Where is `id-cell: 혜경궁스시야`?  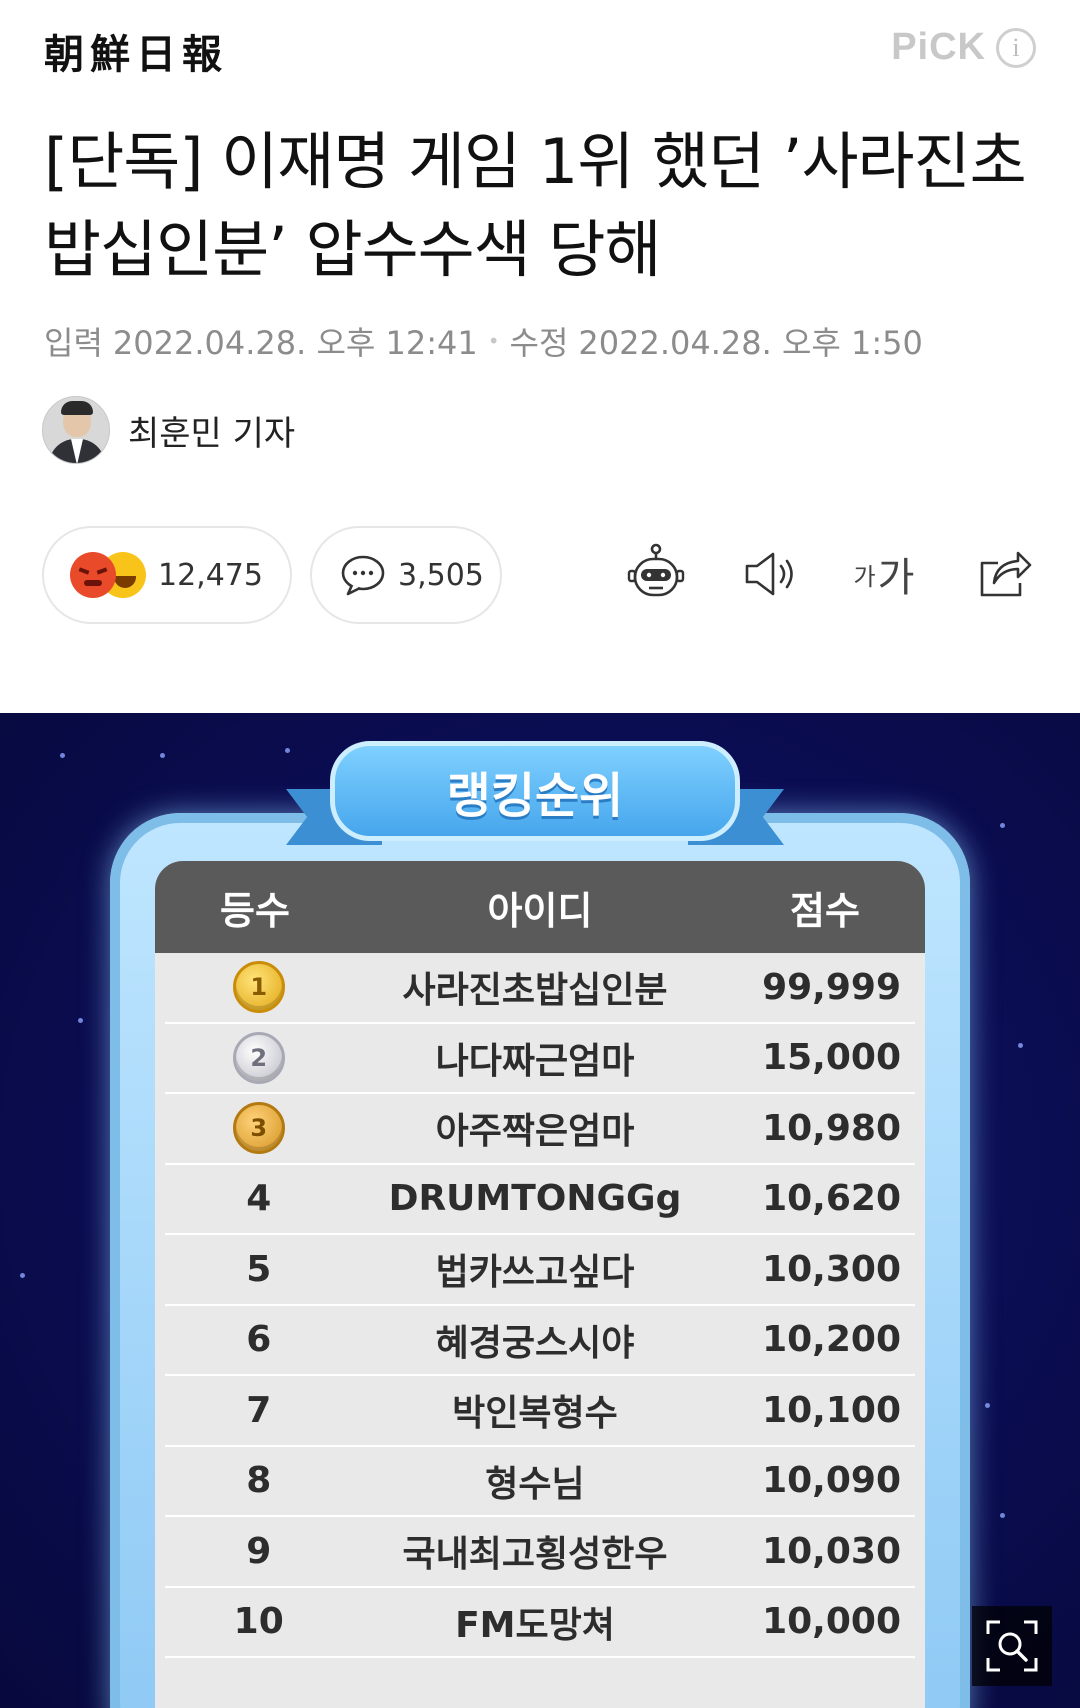 id-cell: 혜경궁스시야 is located at coordinates (535, 1343).